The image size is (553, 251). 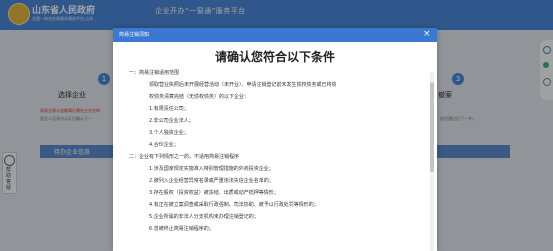 I want to click on list-item: 2.非公司企业法人；, so click(x=171, y=121).